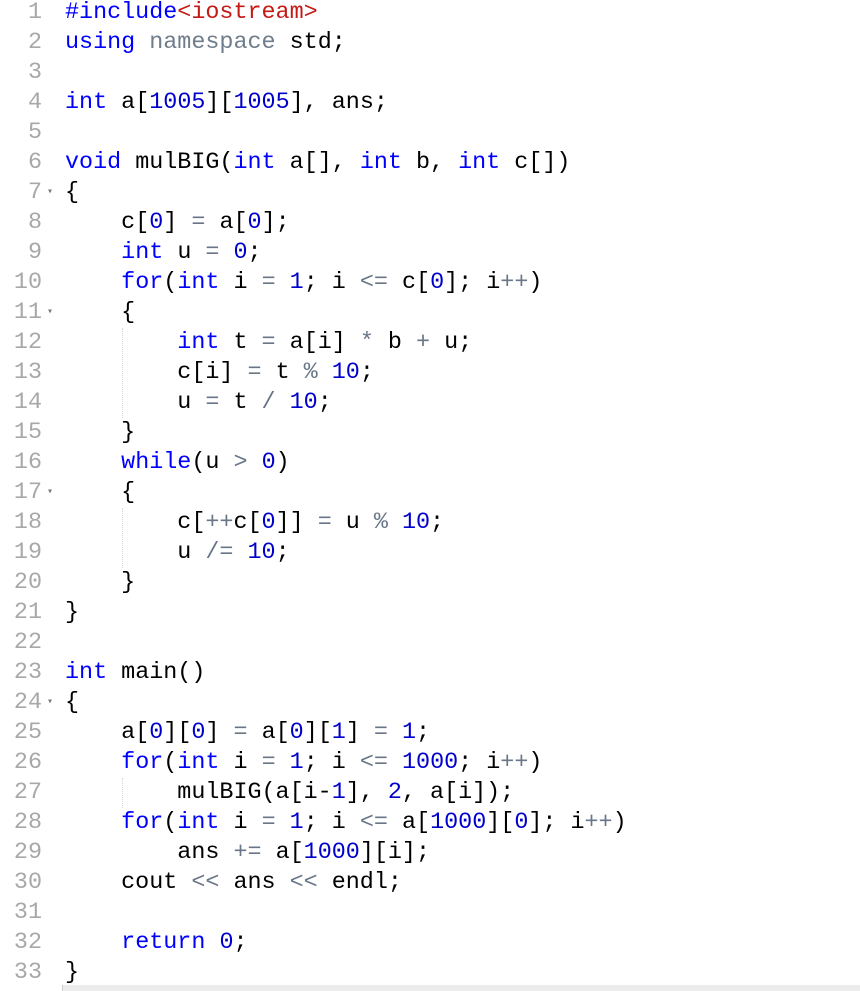 The image size is (860, 991). Describe the element at coordinates (430, 343) in the screenshot. I see `code-line: 12 int t = a[i] * b + u;` at that location.